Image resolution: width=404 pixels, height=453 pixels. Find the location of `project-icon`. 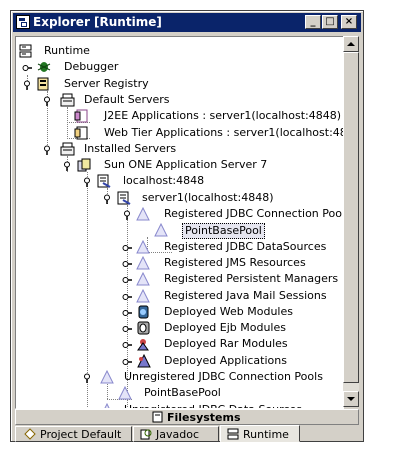

project-icon is located at coordinates (30, 434).